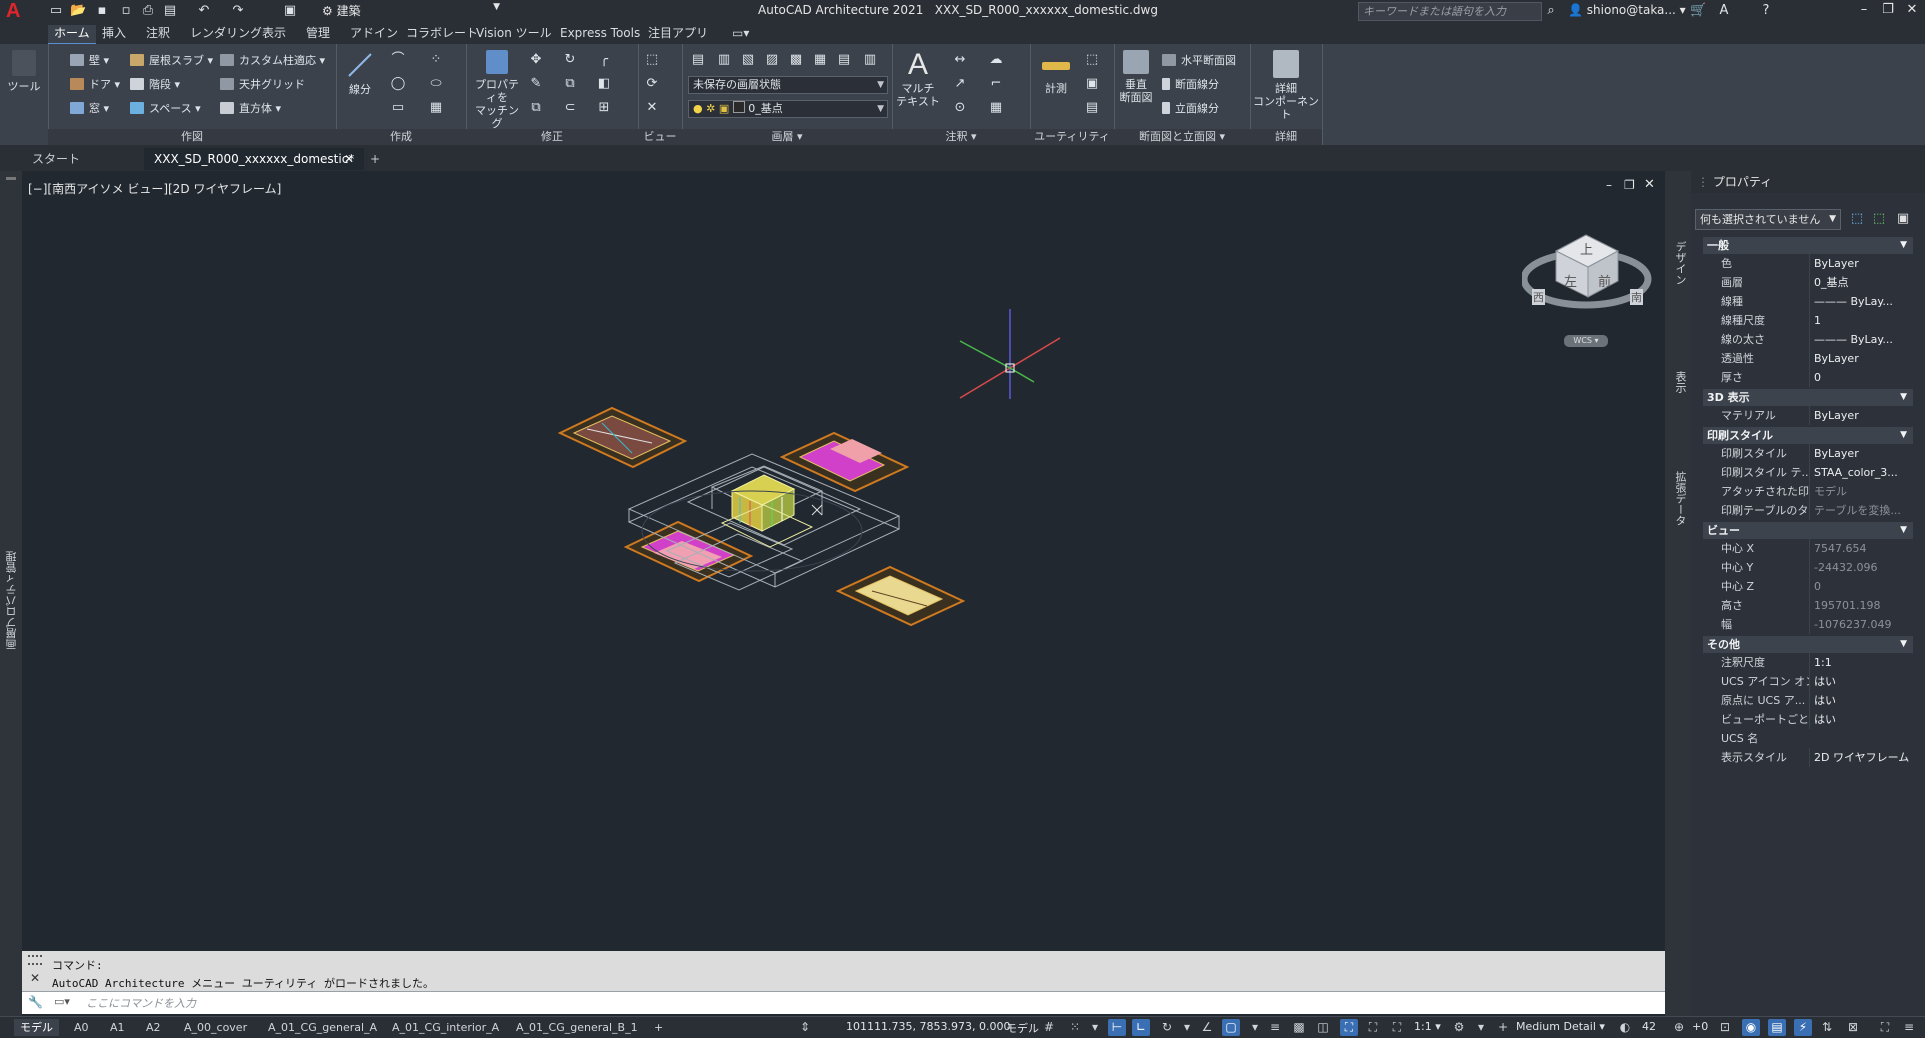 The width and height of the screenshot is (1925, 1038). What do you see at coordinates (318, 34) in the screenshot?
I see `tab-manage: 管理` at bounding box center [318, 34].